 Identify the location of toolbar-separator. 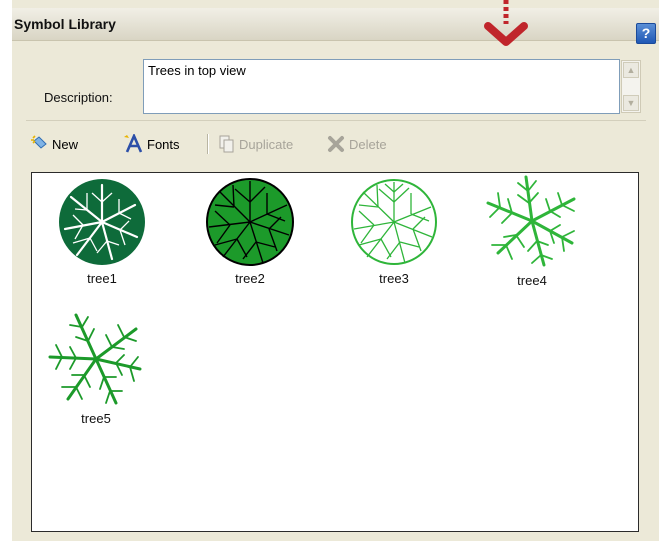
(208, 144).